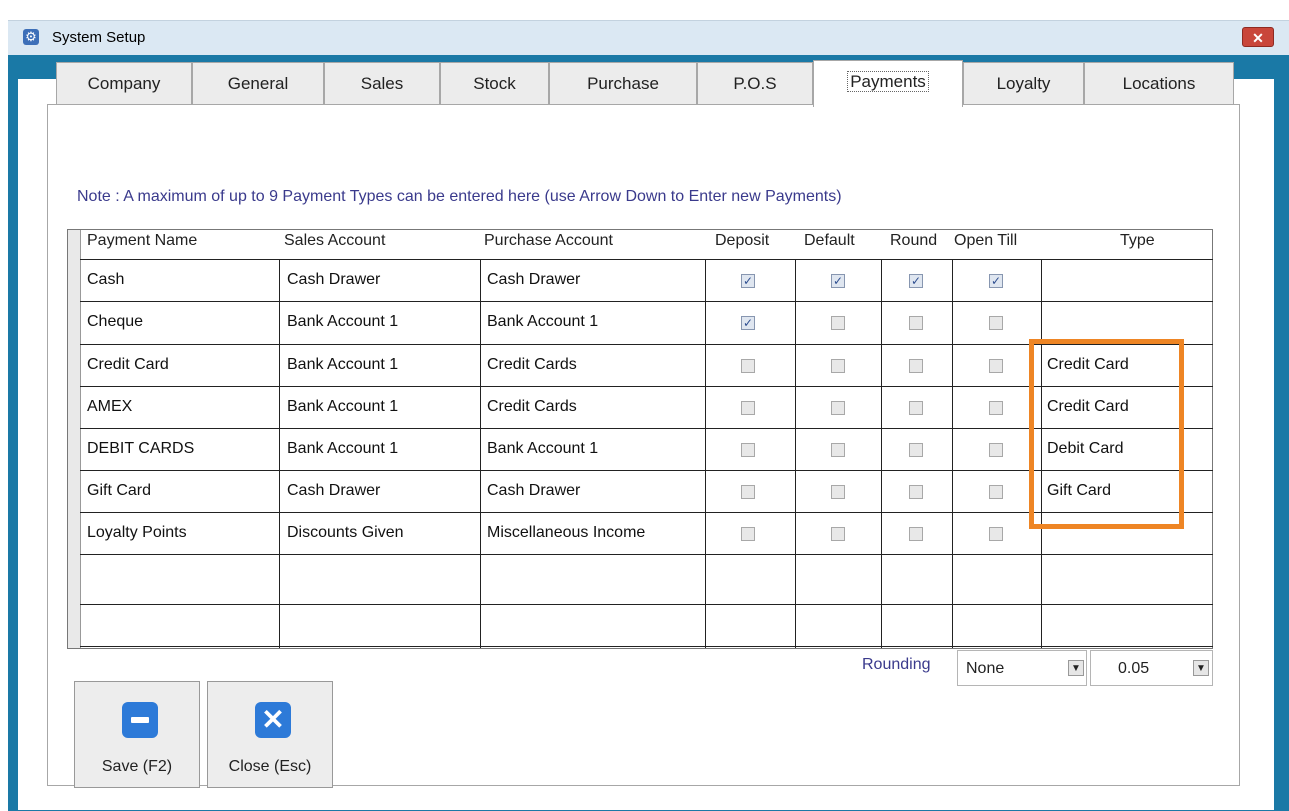  I want to click on tab-label: General, so click(258, 83).